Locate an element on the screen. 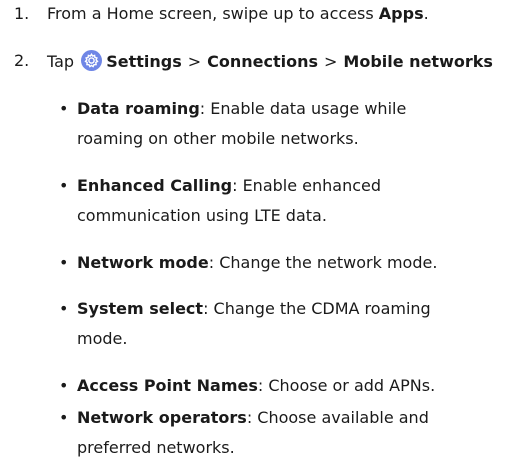 This screenshot has width=523, height=466. step-tap-label: Tap is located at coordinates (61, 61).